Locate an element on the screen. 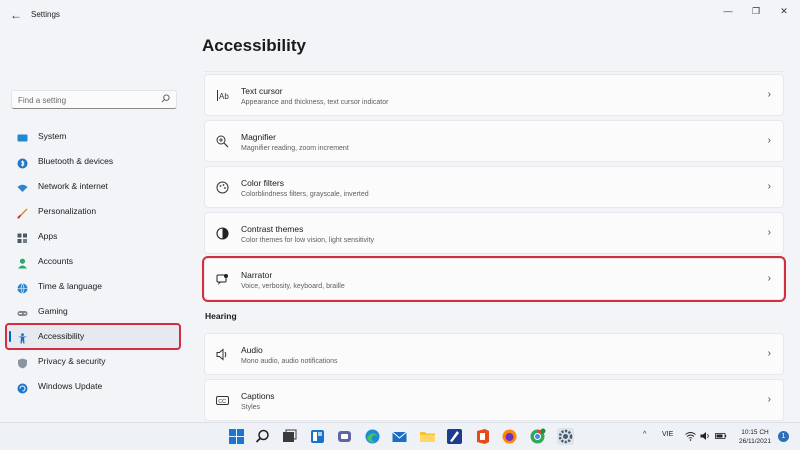 This screenshot has width=800, height=450. svg-text: Ab is located at coordinates (224, 96).